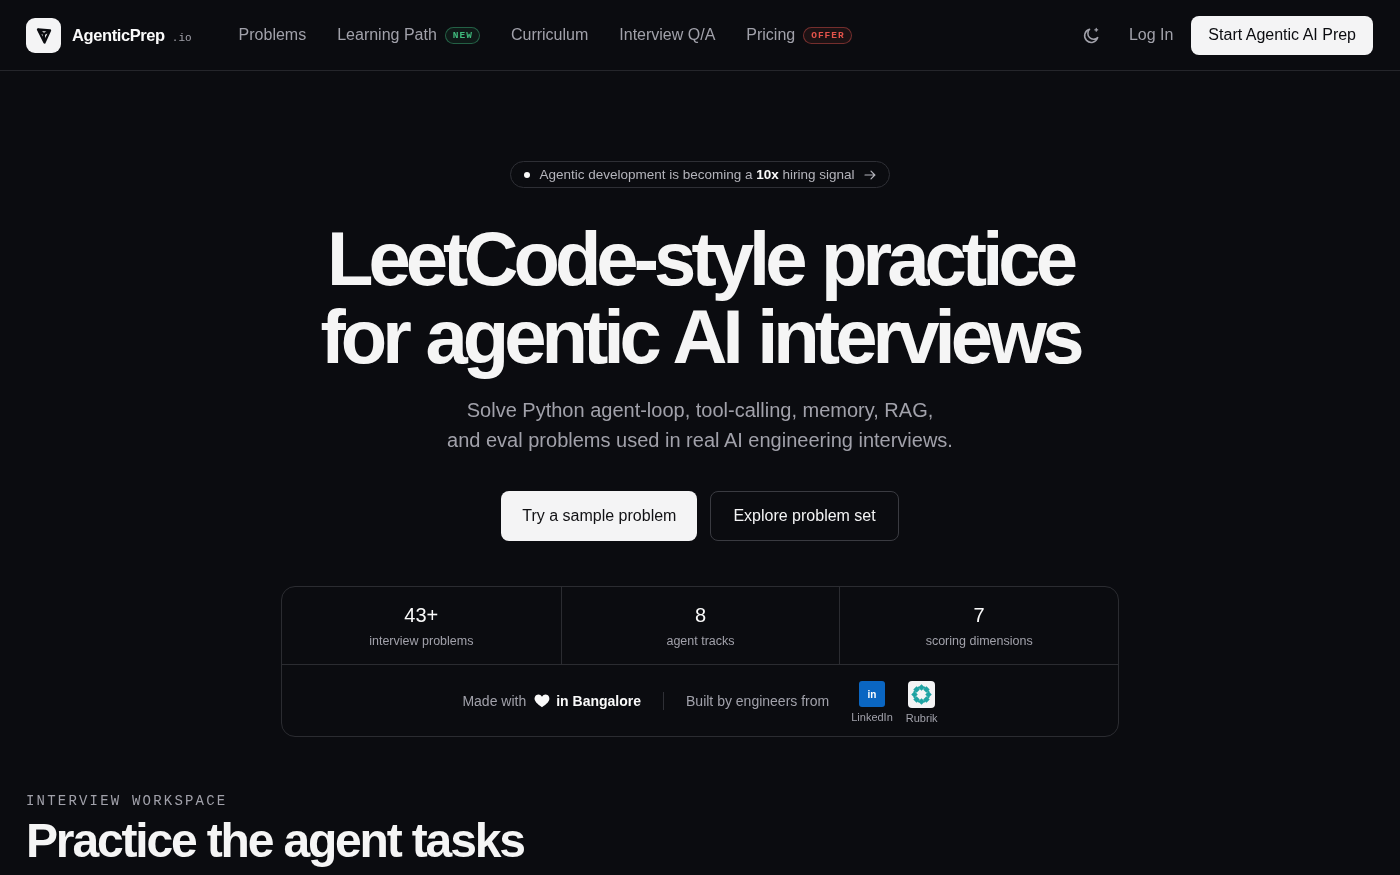  I want to click on nav-link: Pricing, so click(771, 35).